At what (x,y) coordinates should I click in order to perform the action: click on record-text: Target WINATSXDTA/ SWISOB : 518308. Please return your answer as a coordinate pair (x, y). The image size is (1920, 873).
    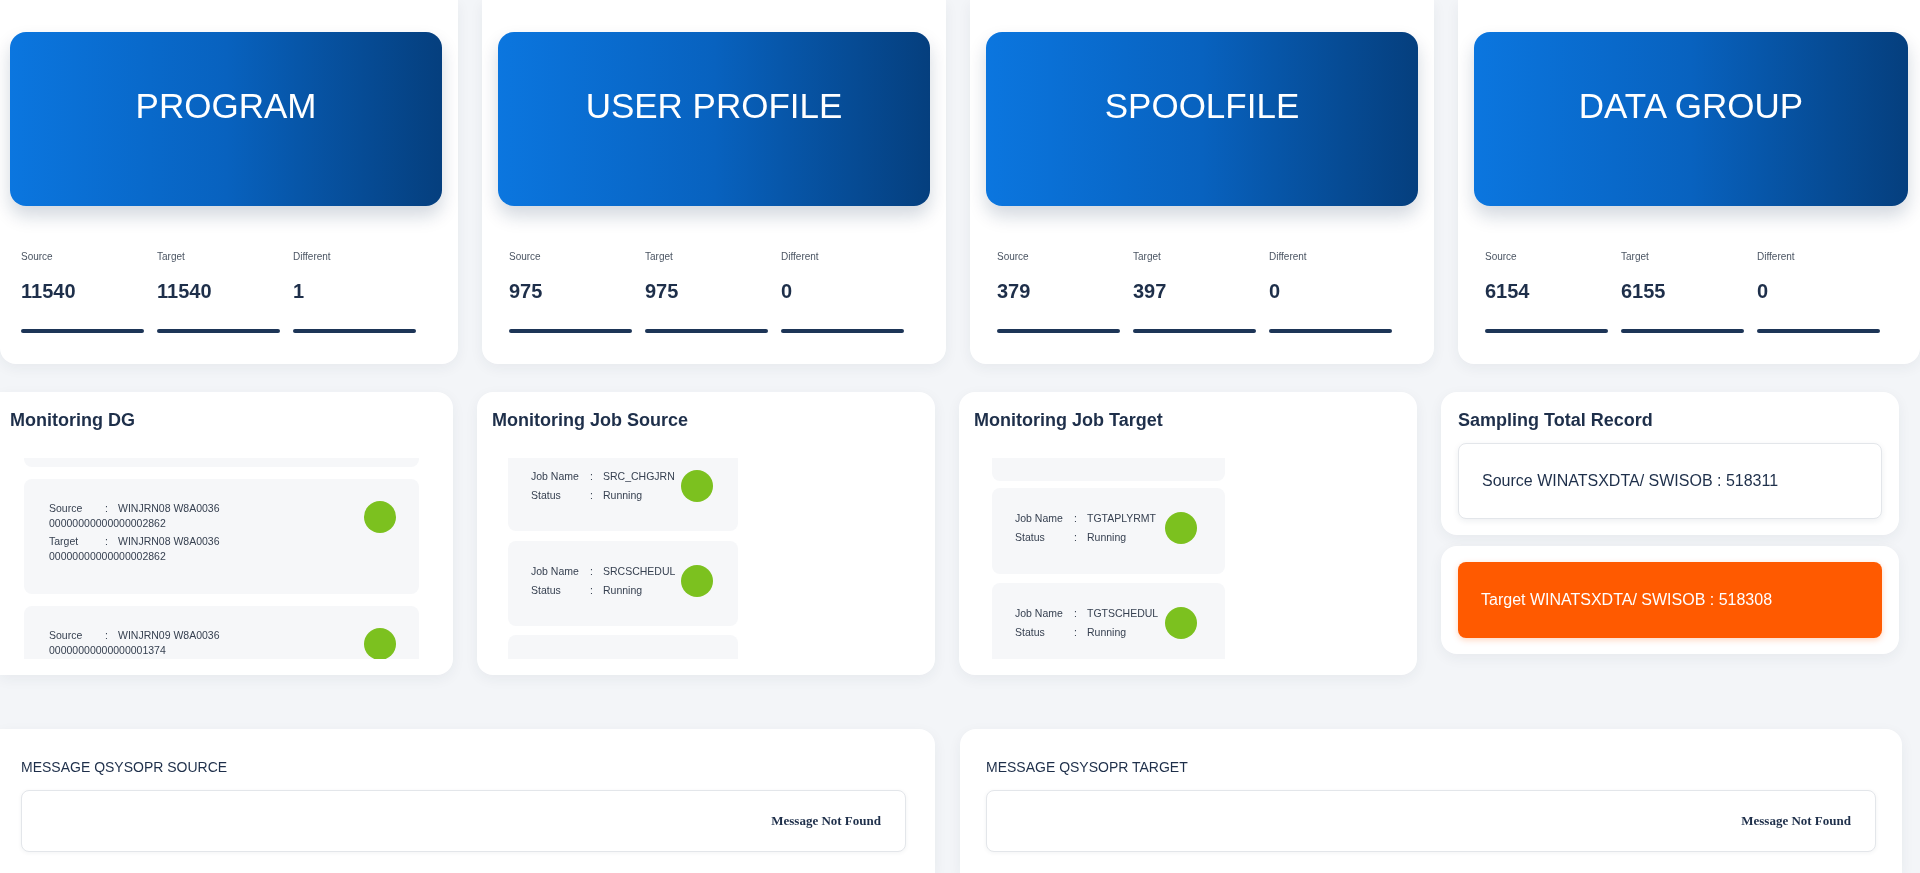
    Looking at the image, I should click on (1627, 600).